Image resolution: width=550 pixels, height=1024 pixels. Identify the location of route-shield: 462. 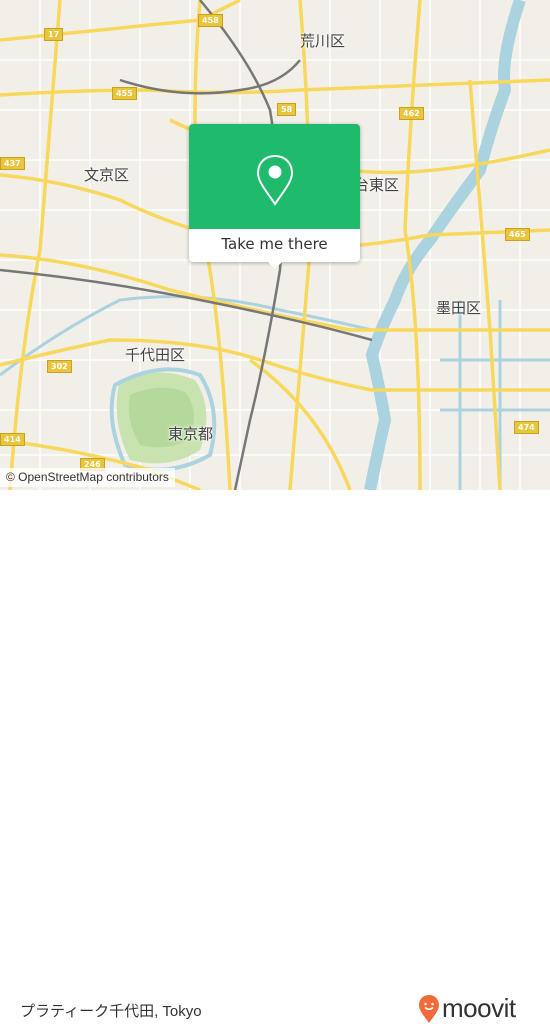
(411, 113).